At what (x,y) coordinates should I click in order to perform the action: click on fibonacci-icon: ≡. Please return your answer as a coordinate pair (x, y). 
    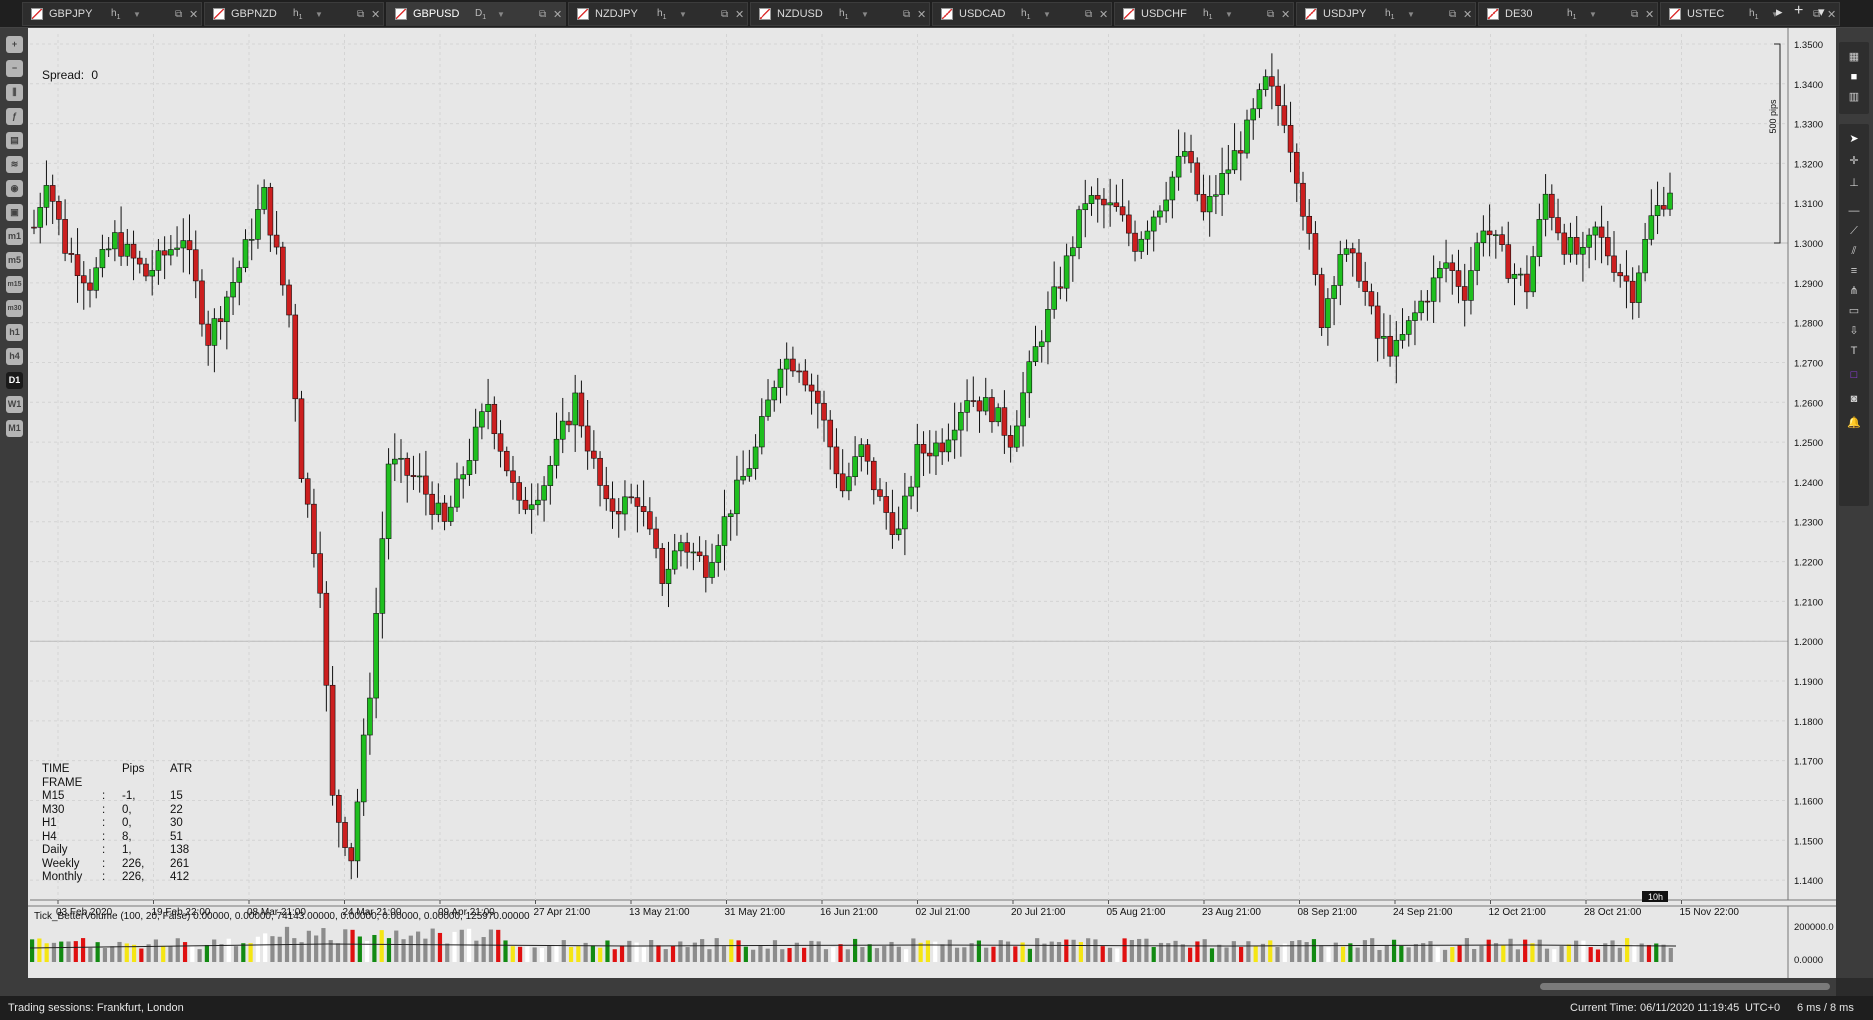
    Looking at the image, I should click on (1854, 271).